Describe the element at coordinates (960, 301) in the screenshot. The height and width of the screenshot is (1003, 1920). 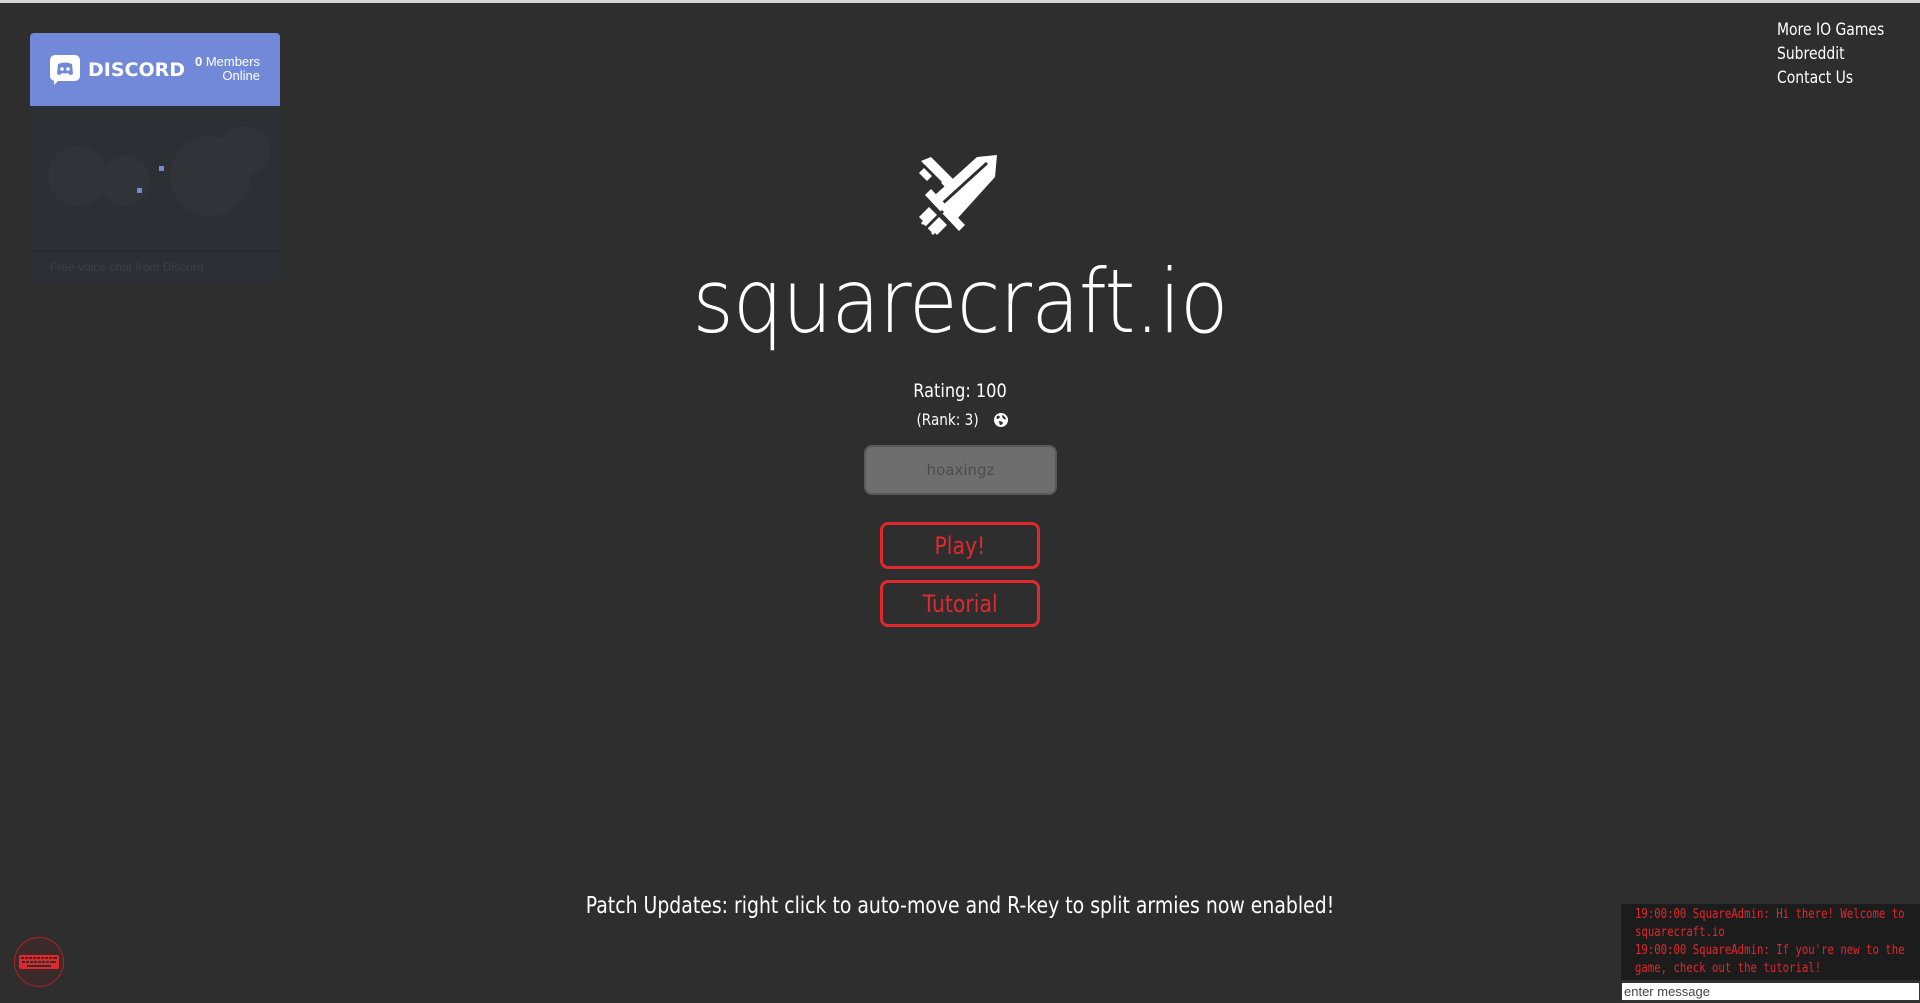
I see `game-title: squarecraft.io` at that location.